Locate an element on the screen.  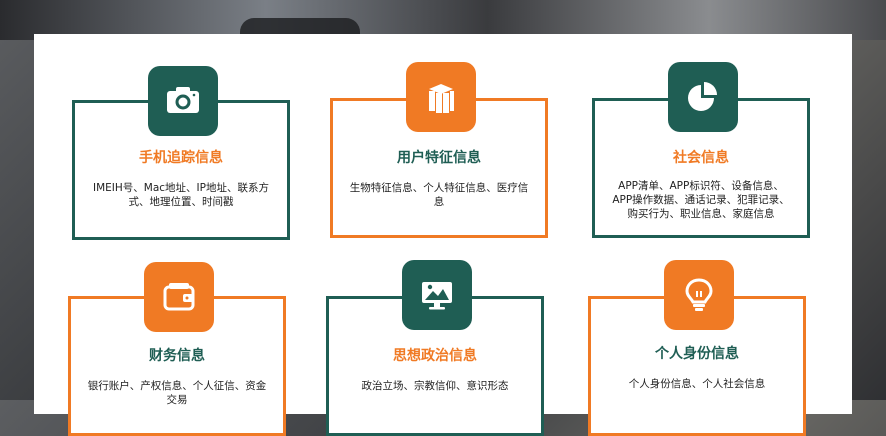
pie-chart-icon is located at coordinates (703, 97).